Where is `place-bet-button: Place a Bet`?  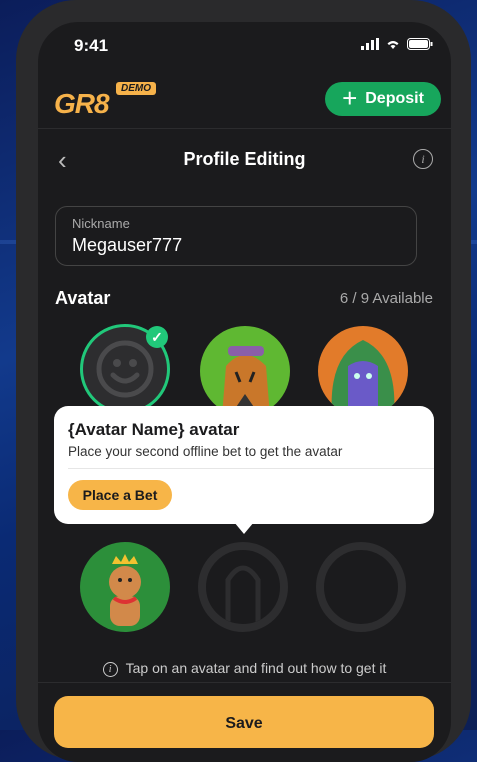
place-bet-button: Place a Bet is located at coordinates (120, 495).